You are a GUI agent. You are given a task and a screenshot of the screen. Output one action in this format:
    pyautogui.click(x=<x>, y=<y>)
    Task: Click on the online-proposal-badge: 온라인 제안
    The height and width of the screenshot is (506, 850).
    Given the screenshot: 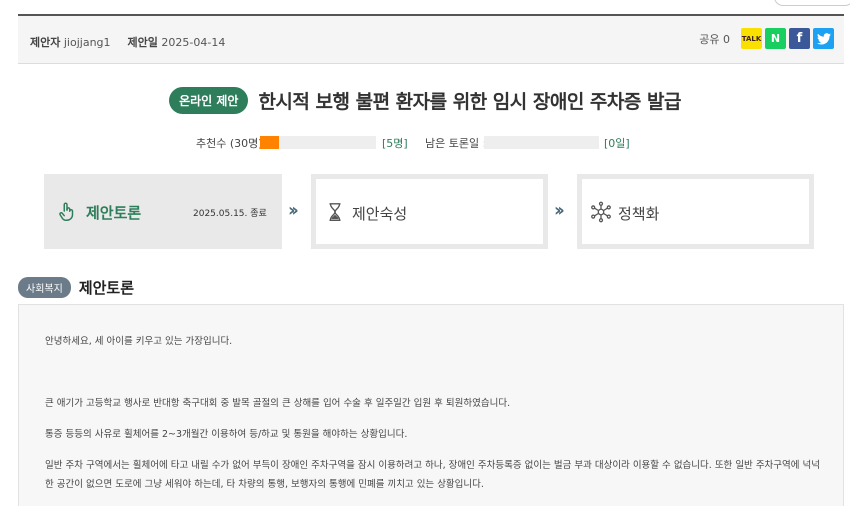 What is the action you would take?
    pyautogui.click(x=209, y=100)
    